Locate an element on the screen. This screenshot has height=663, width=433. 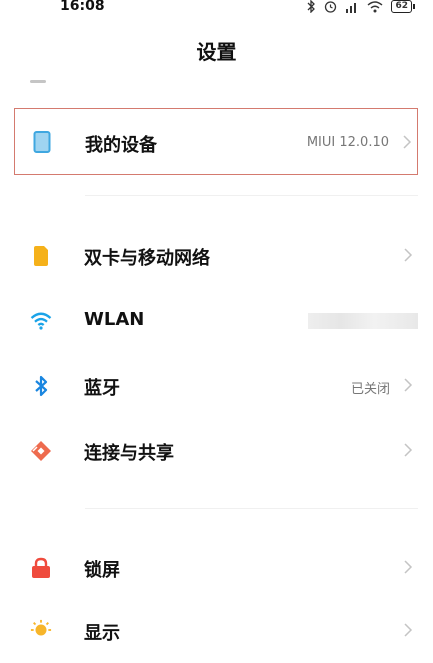
setting-bluetooth: 蓝牙 已关闭 is located at coordinates (216, 386).